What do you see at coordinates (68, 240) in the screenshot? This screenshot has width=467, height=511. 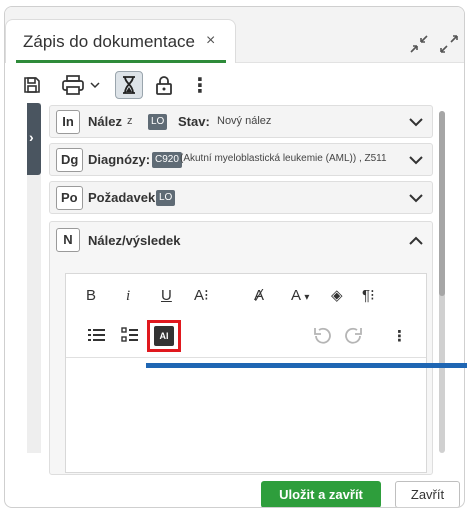 I see `section-code: N` at bounding box center [68, 240].